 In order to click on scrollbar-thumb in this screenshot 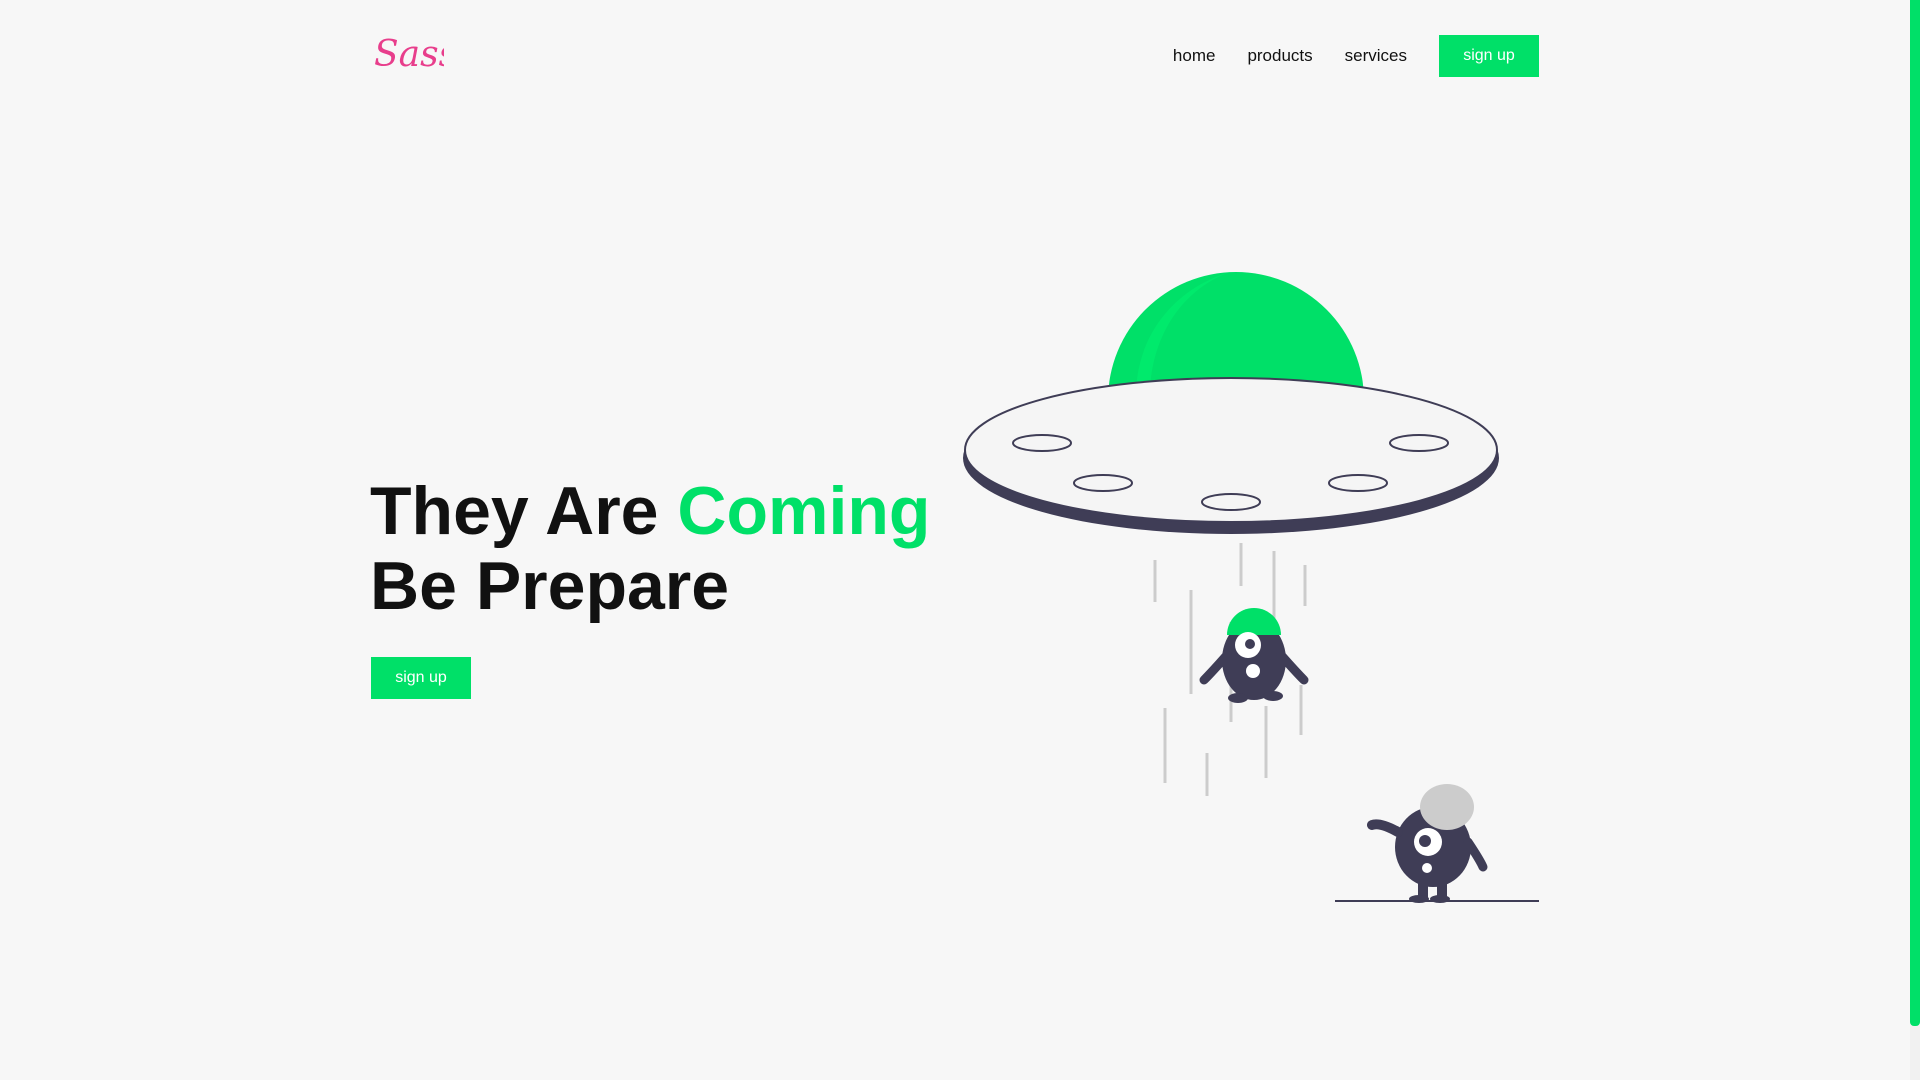, I will do `click(1915, 513)`.